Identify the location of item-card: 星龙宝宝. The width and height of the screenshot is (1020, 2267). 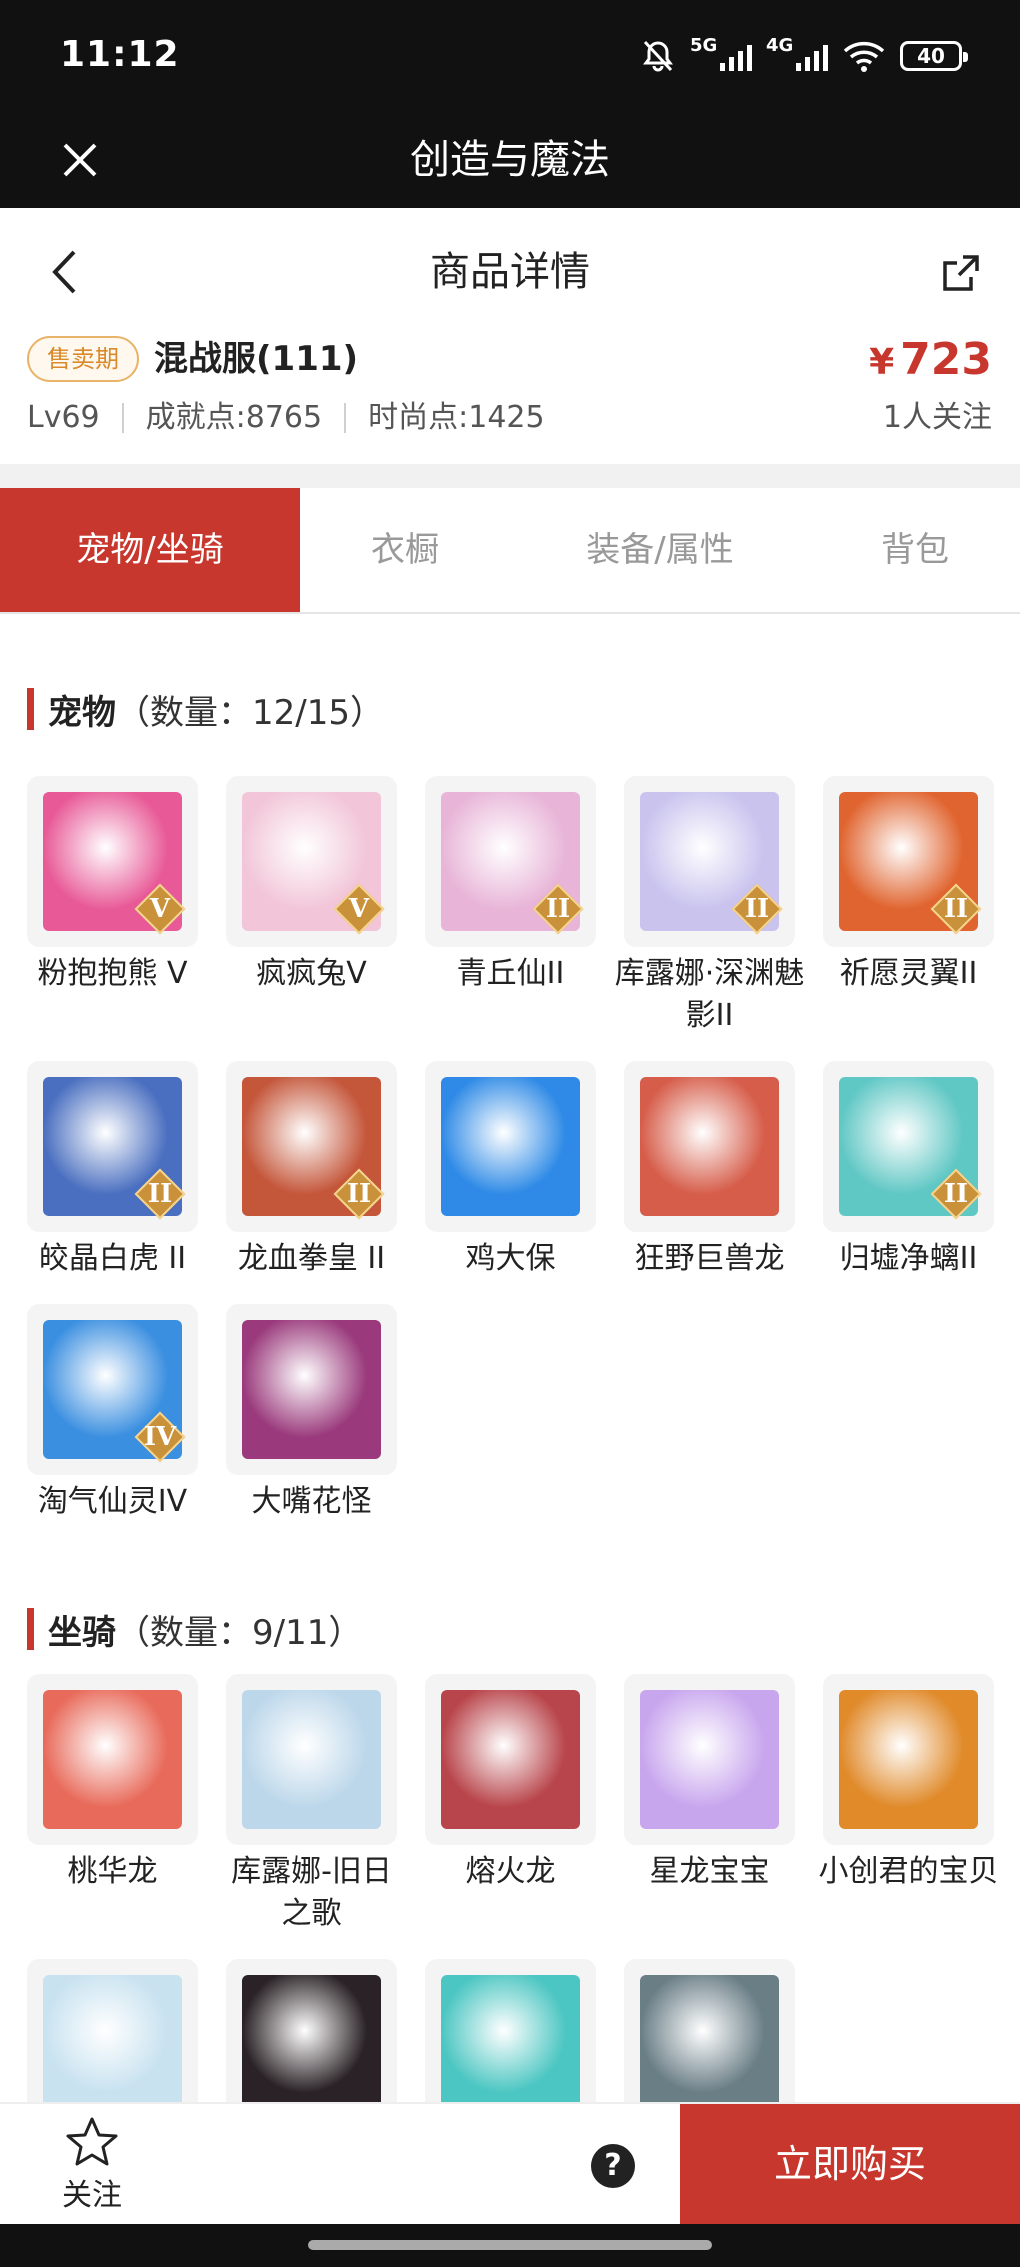
(709, 1804).